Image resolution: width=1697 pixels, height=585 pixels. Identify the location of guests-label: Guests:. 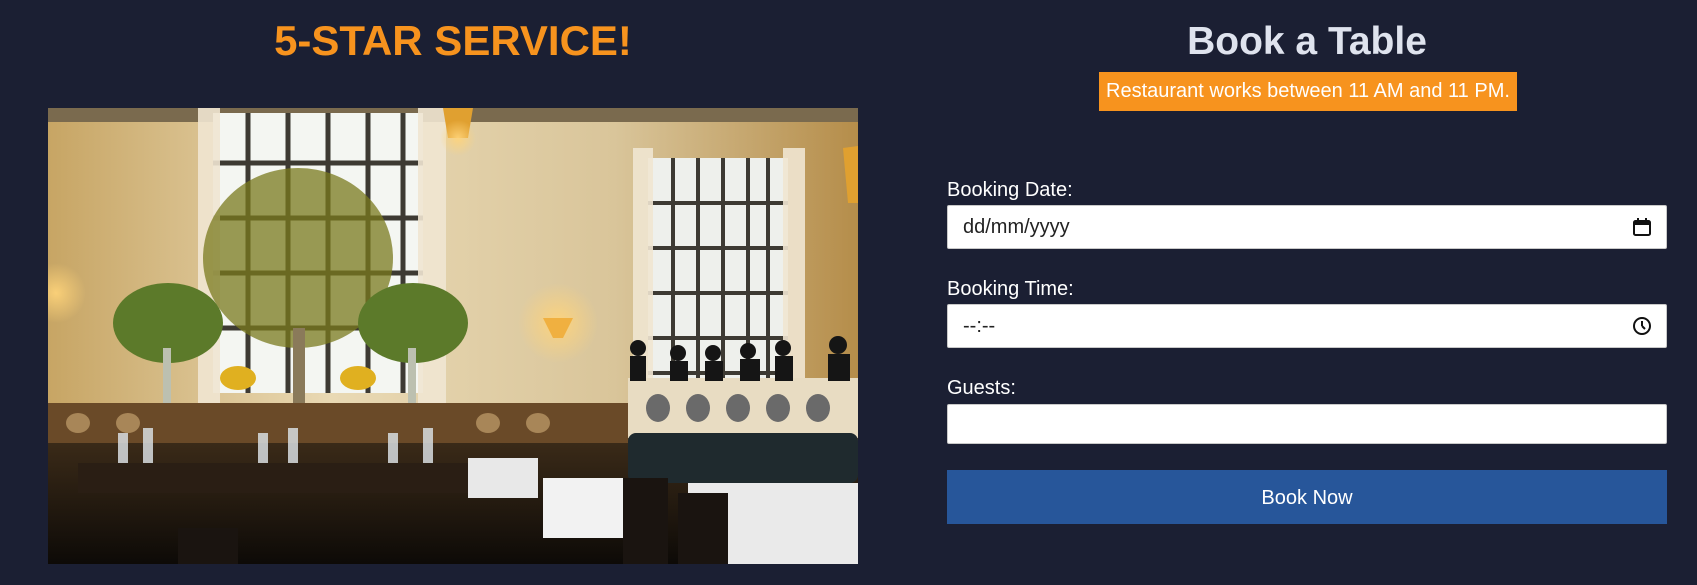
(981, 388).